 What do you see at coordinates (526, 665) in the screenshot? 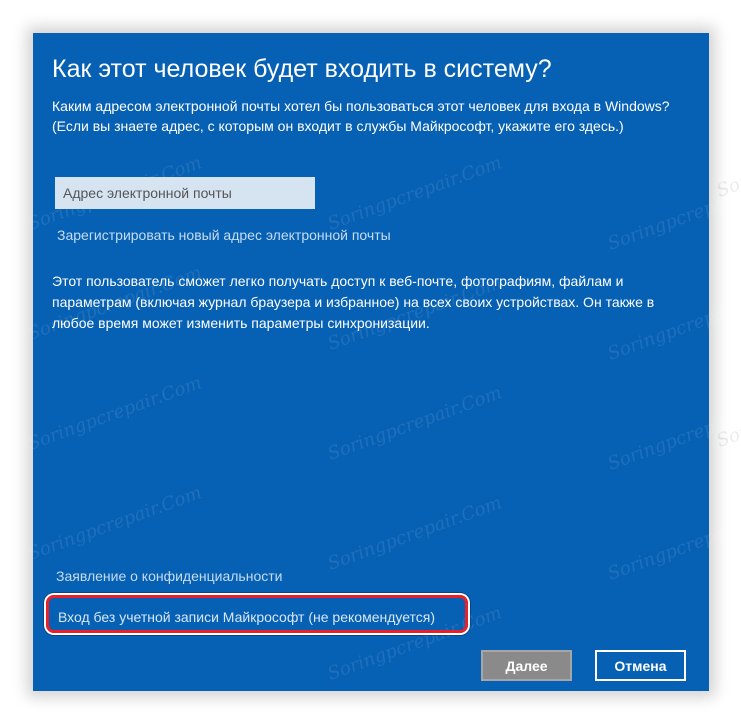
I see `next-button: Далее` at bounding box center [526, 665].